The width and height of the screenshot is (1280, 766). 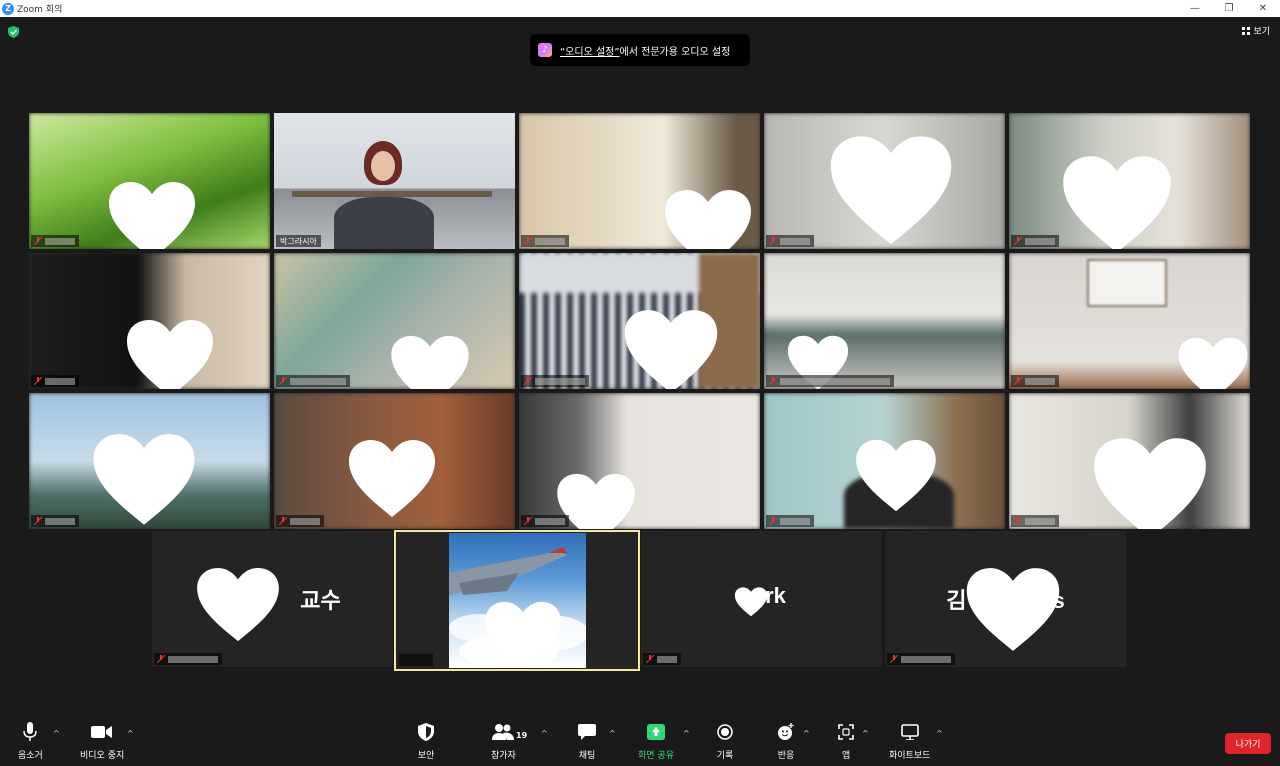 I want to click on share-screen-button: 화면 공유, so click(x=656, y=741).